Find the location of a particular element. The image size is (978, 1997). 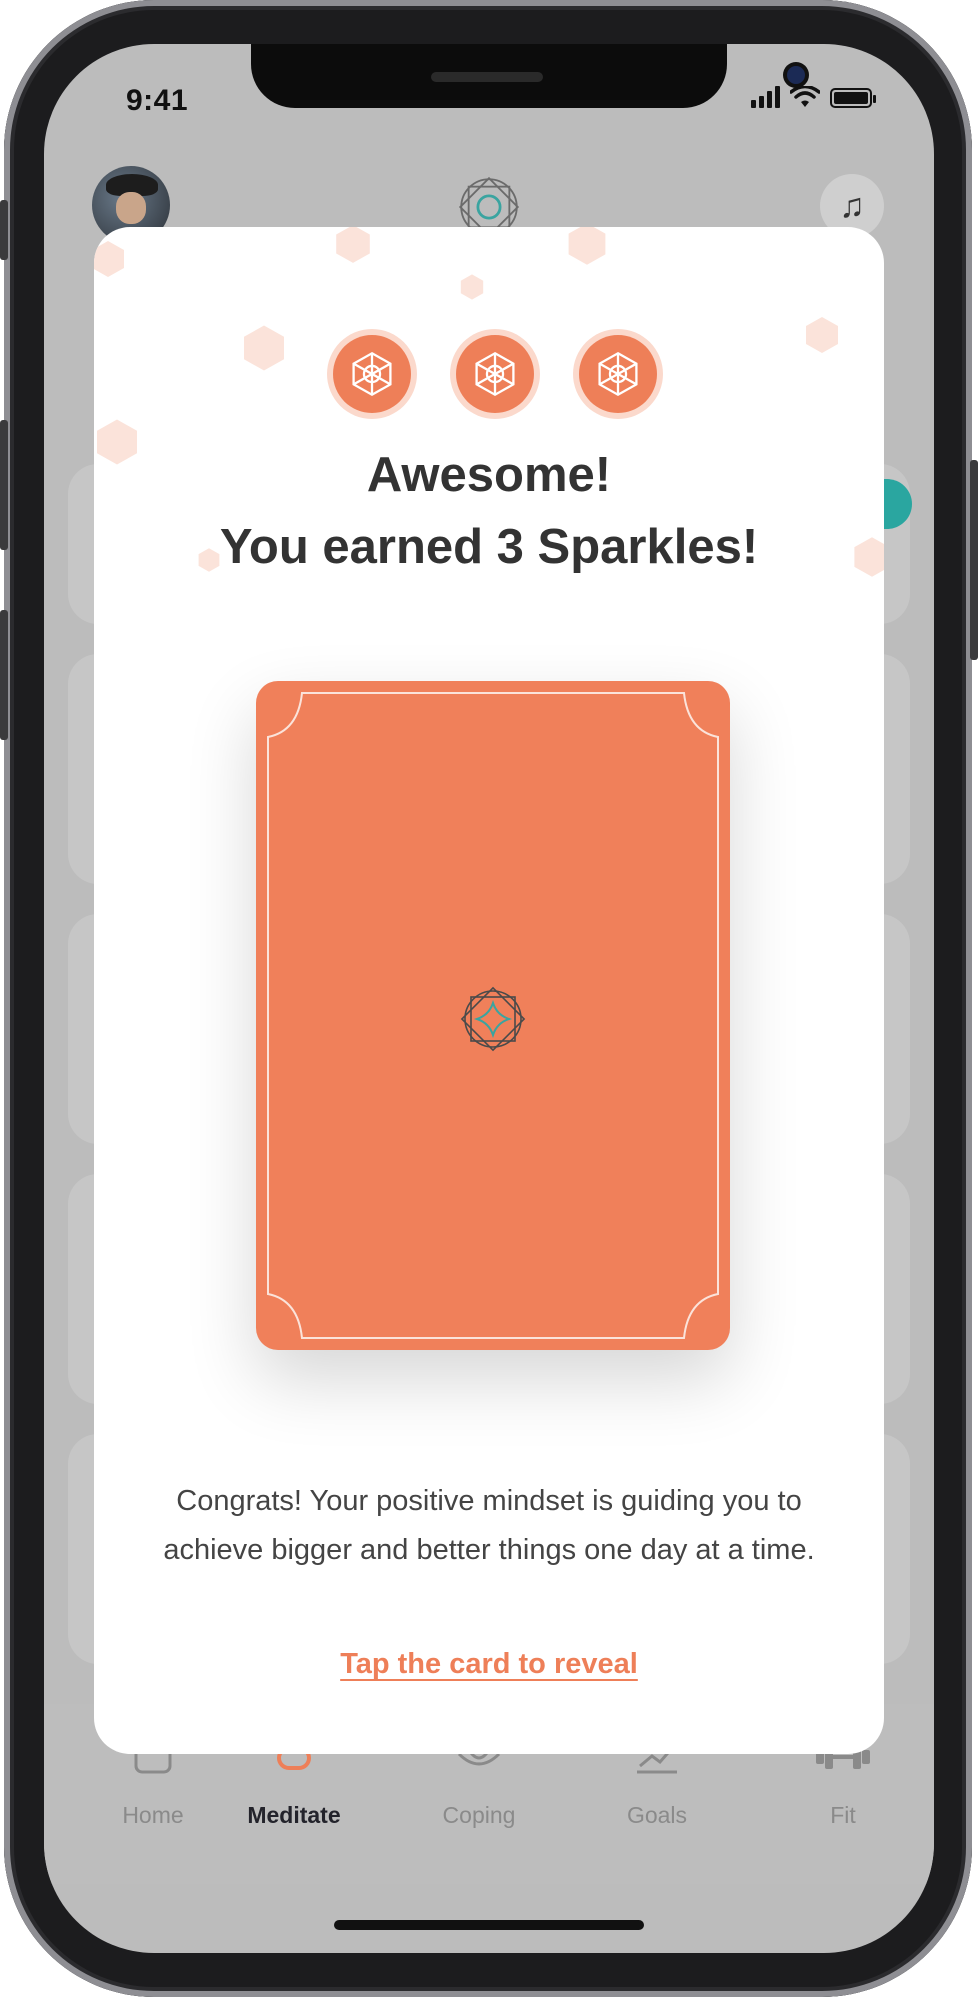

battery-icon is located at coordinates (853, 98).